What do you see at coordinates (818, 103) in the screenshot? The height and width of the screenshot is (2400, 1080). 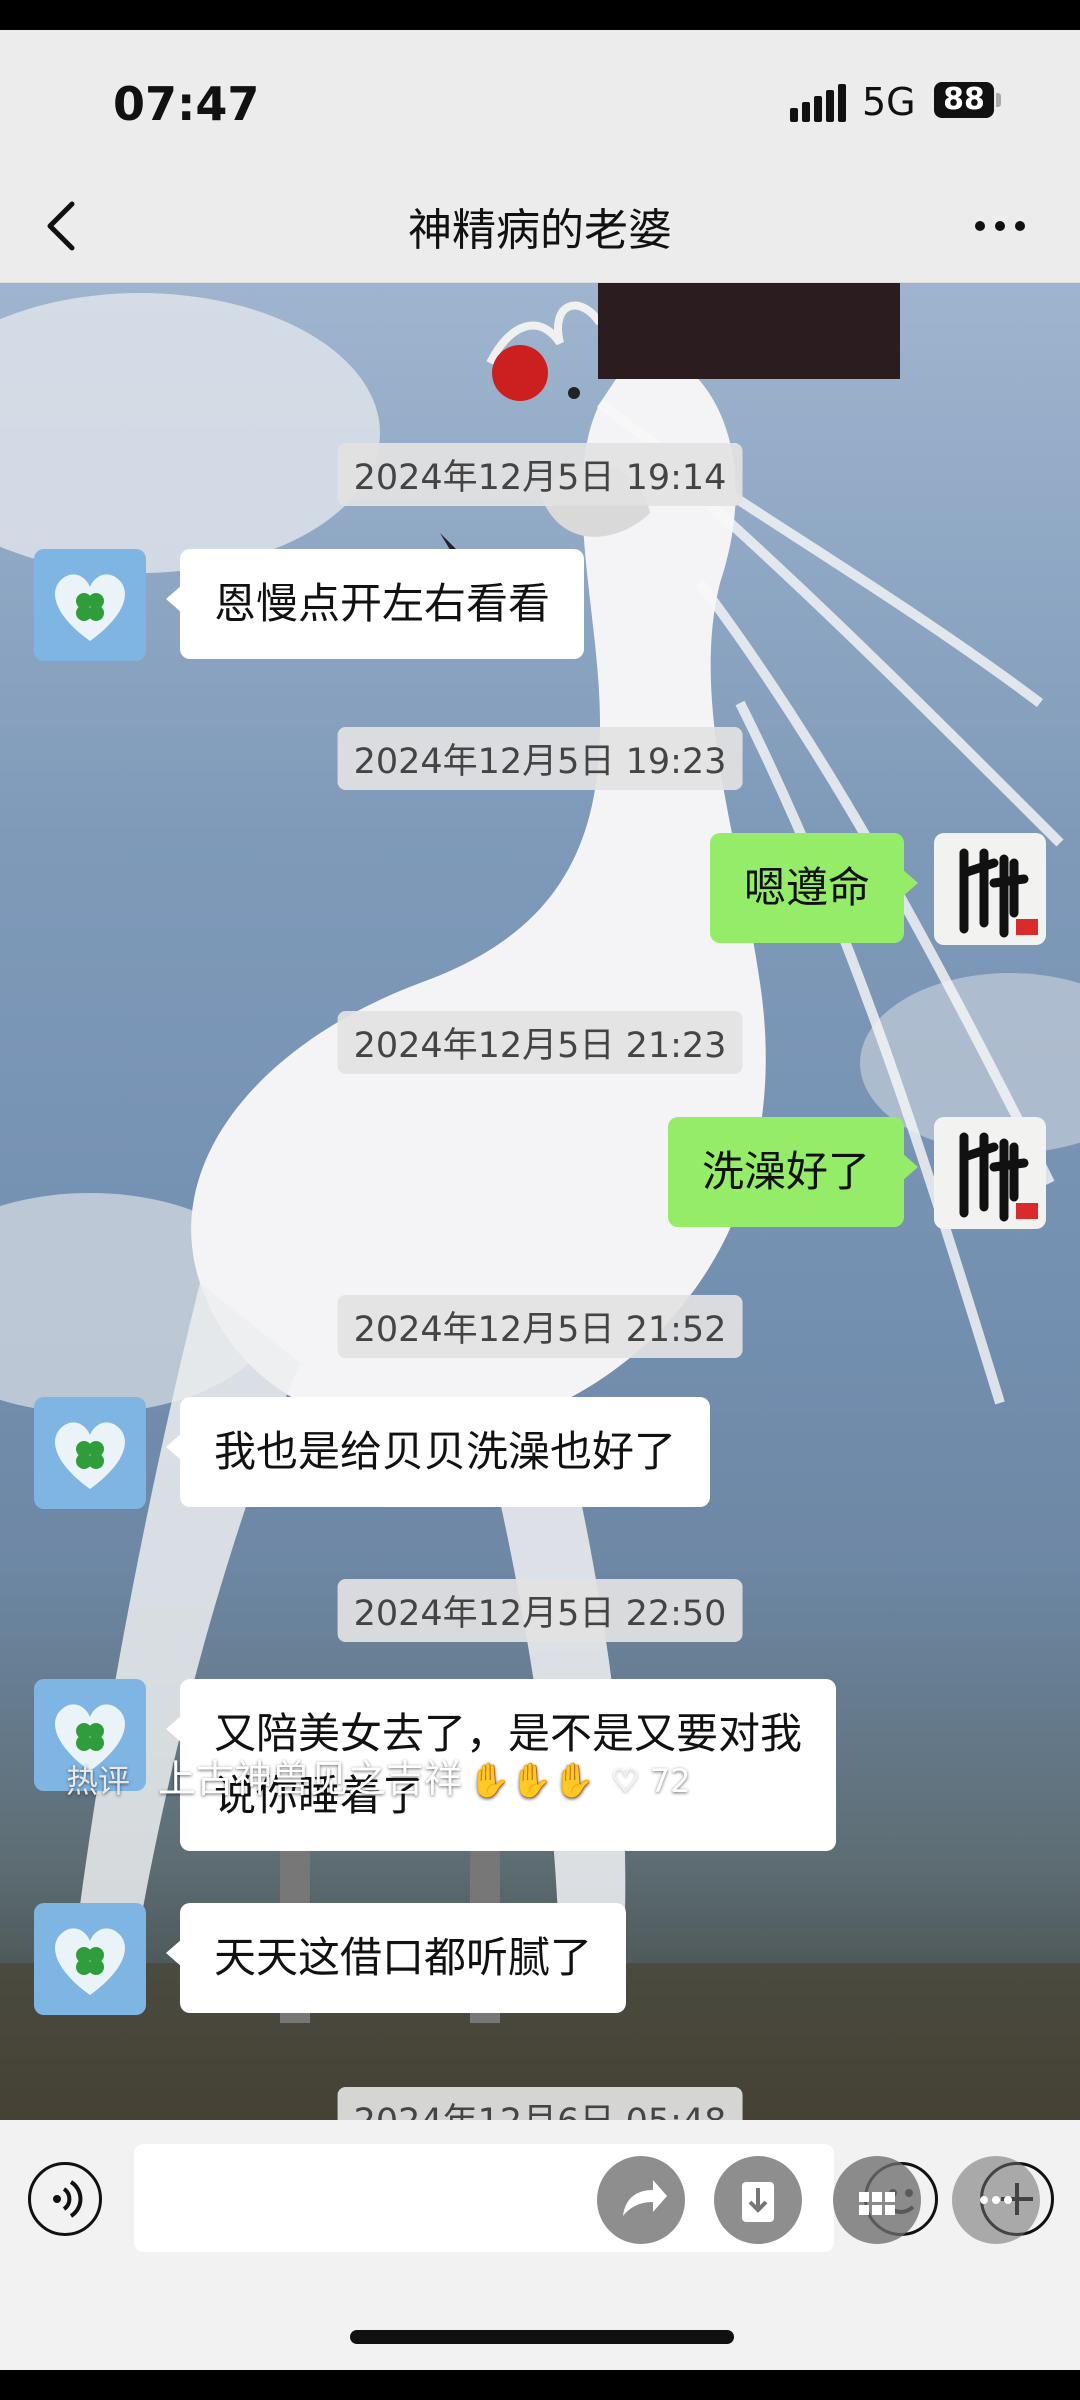 I see `signal-icon` at bounding box center [818, 103].